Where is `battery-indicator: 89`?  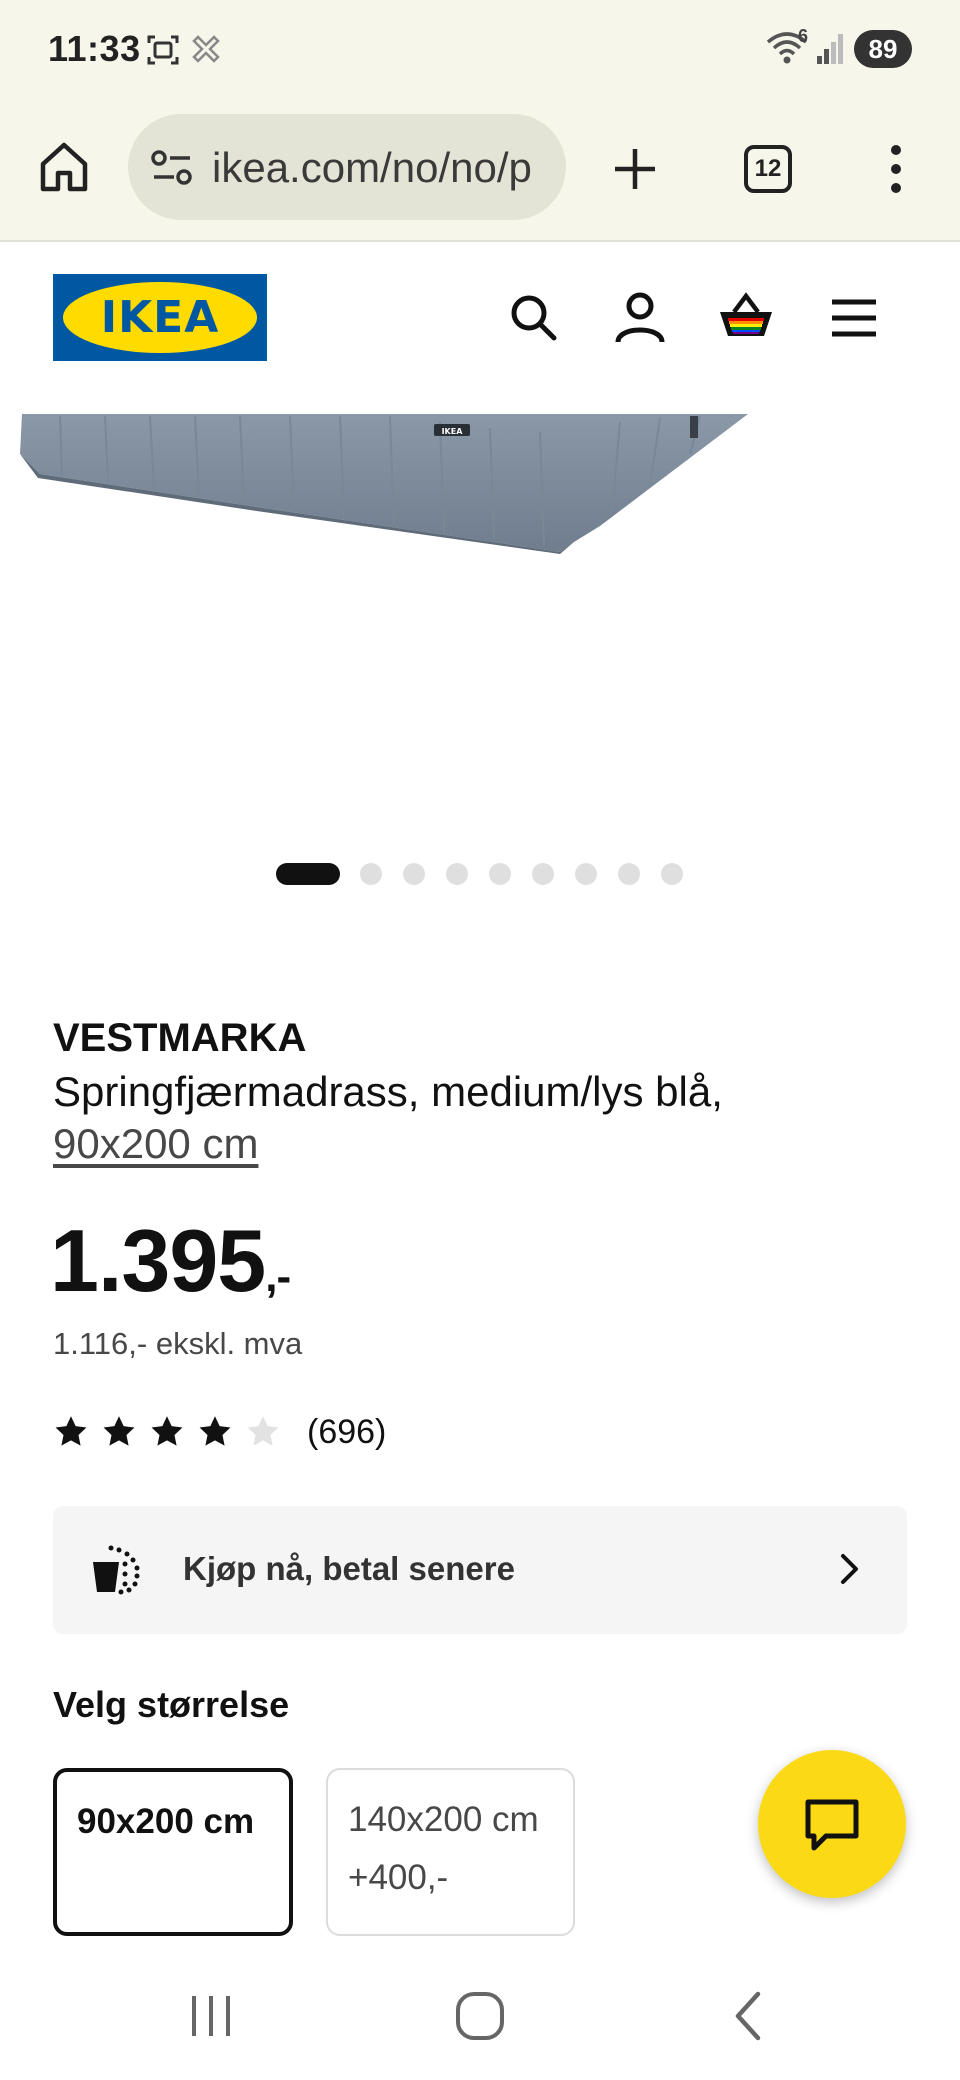 battery-indicator: 89 is located at coordinates (883, 49).